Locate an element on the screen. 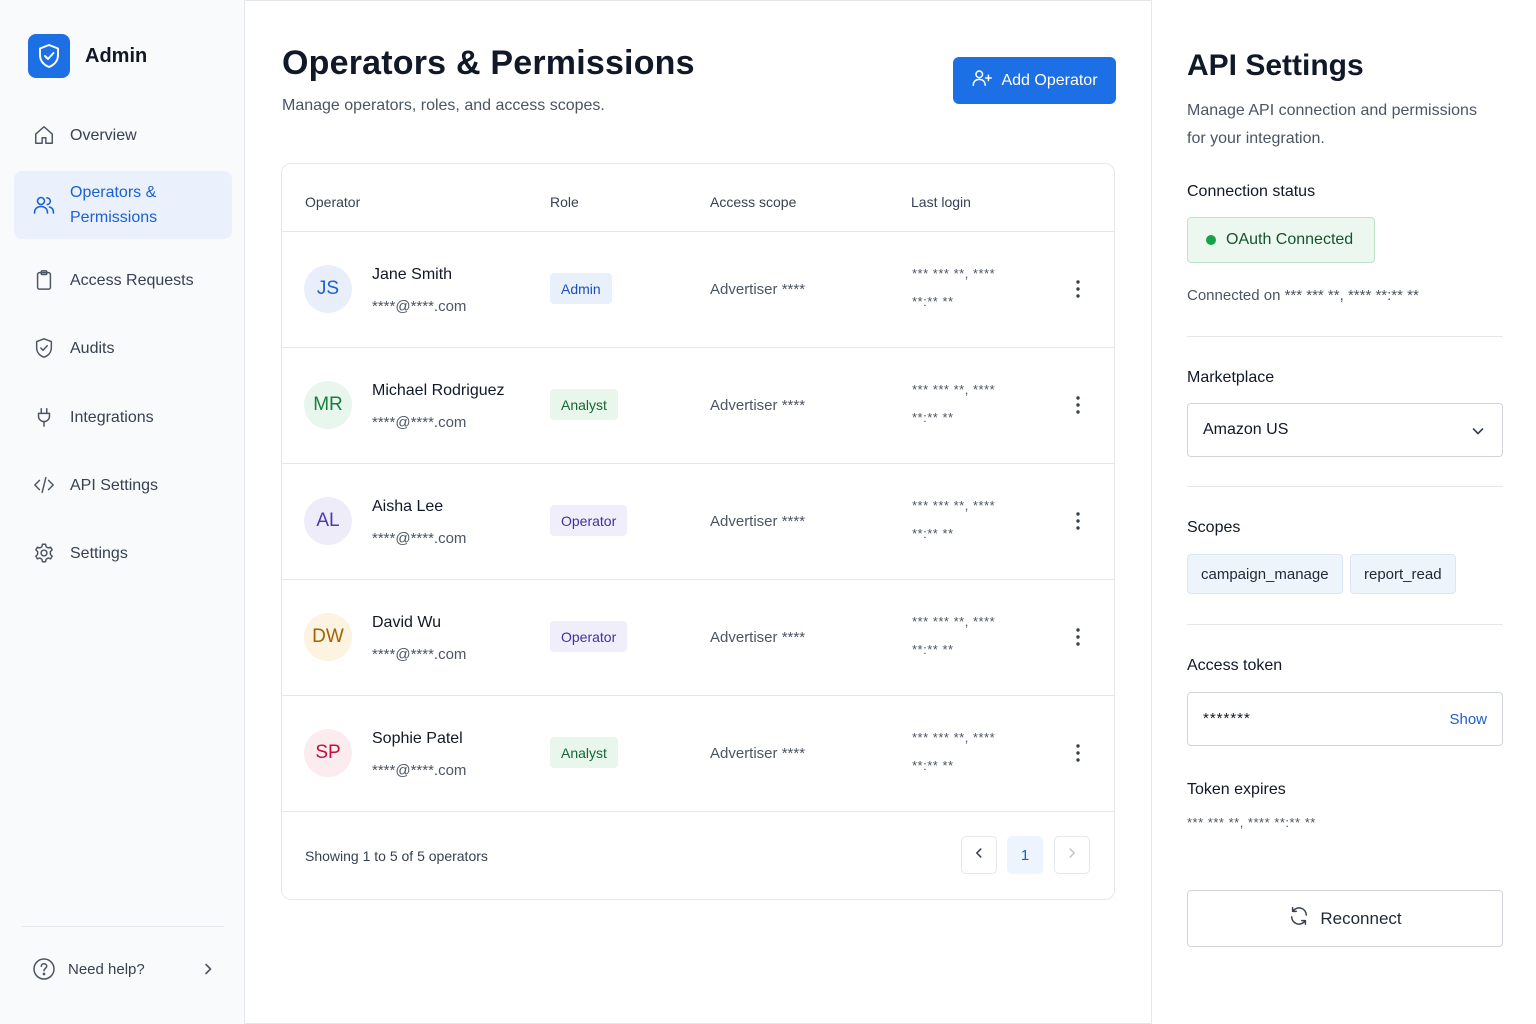  avatar: JS is located at coordinates (328, 289).